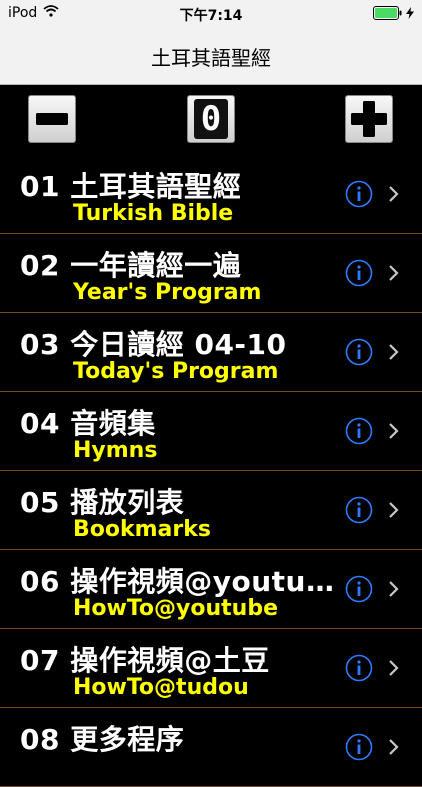 The width and height of the screenshot is (422, 787). I want to click on list-item-subtitle: HowTo@tudou, so click(161, 687).